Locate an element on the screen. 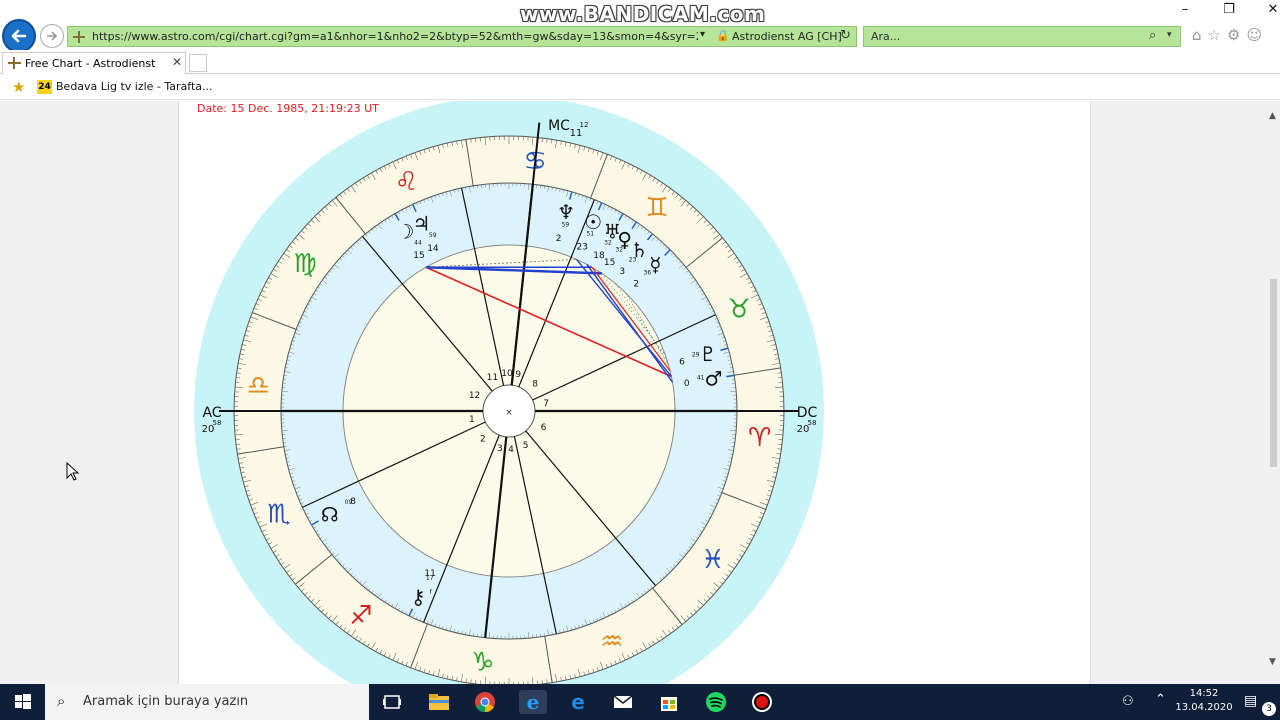 Image resolution: width=1280 pixels, height=724 pixels. zodiac-glyph-scorpio: ♏ is located at coordinates (278, 515).